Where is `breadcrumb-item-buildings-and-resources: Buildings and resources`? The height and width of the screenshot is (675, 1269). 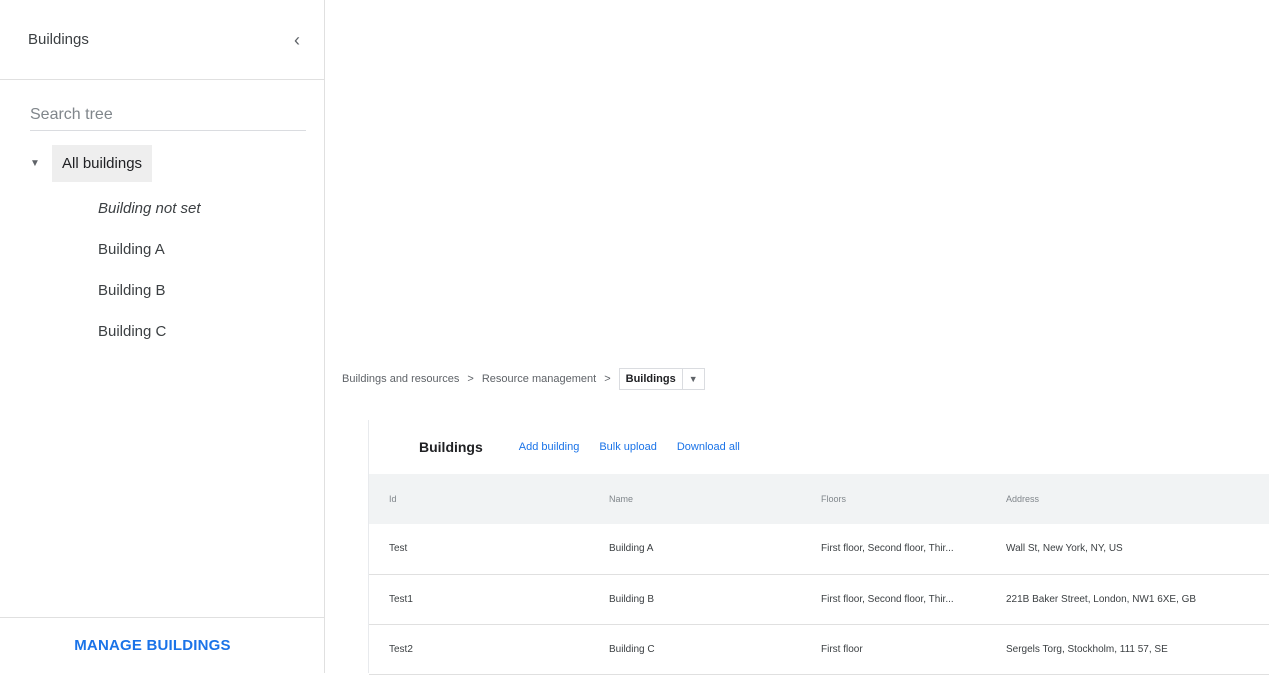 breadcrumb-item-buildings-and-resources: Buildings and resources is located at coordinates (400, 379).